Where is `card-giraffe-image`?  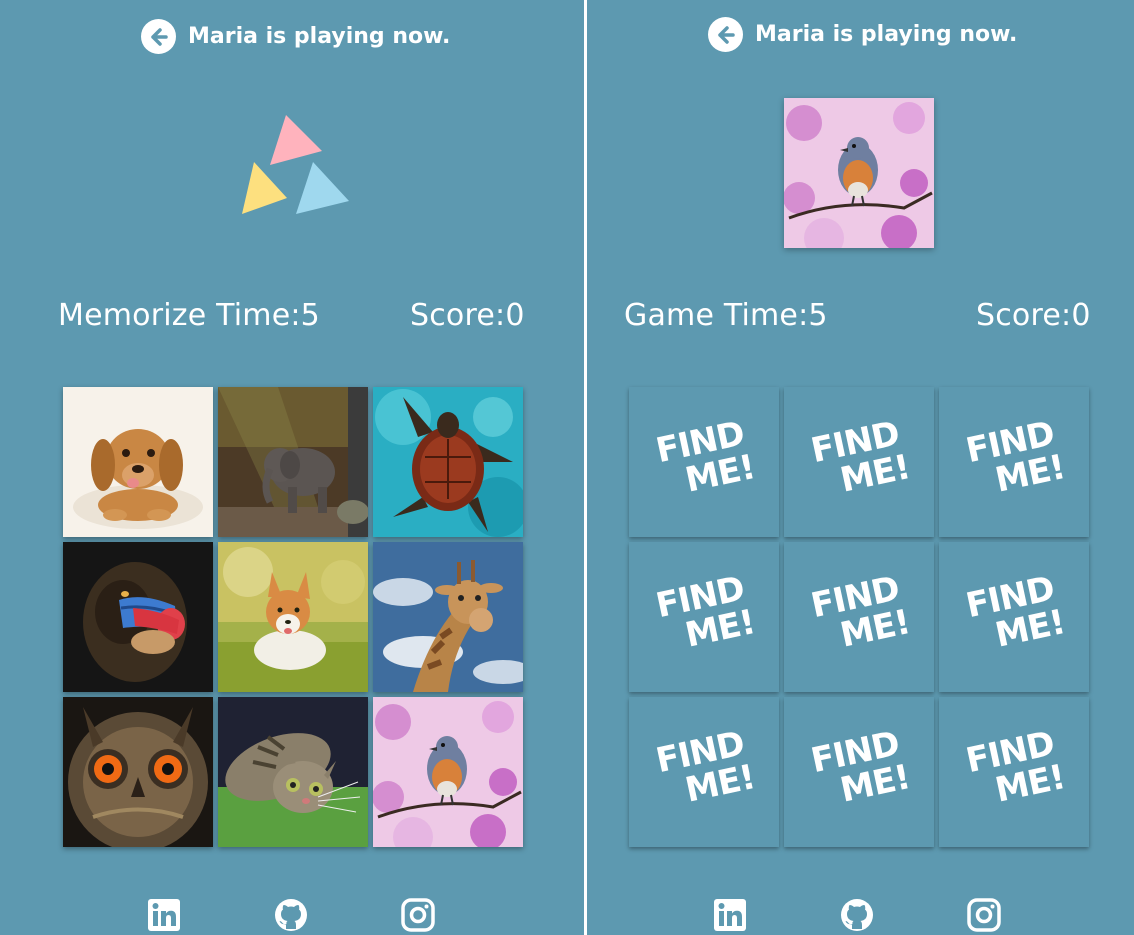 card-giraffe-image is located at coordinates (448, 617).